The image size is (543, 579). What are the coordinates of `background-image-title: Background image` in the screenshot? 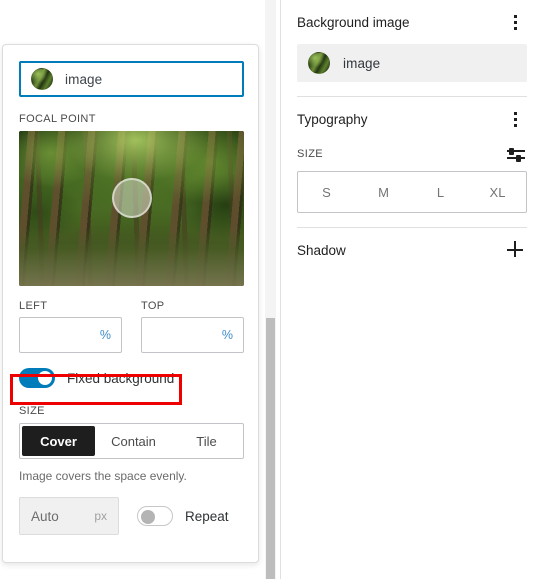 It's located at (353, 22).